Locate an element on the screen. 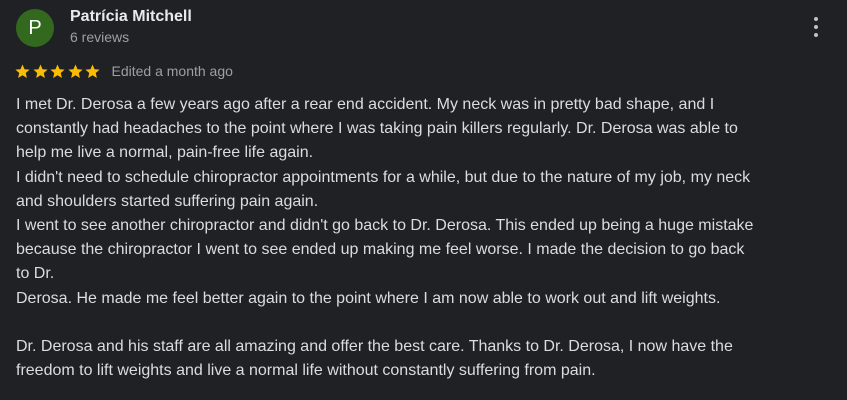 This screenshot has width=847, height=400. more-options-button is located at coordinates (816, 27).